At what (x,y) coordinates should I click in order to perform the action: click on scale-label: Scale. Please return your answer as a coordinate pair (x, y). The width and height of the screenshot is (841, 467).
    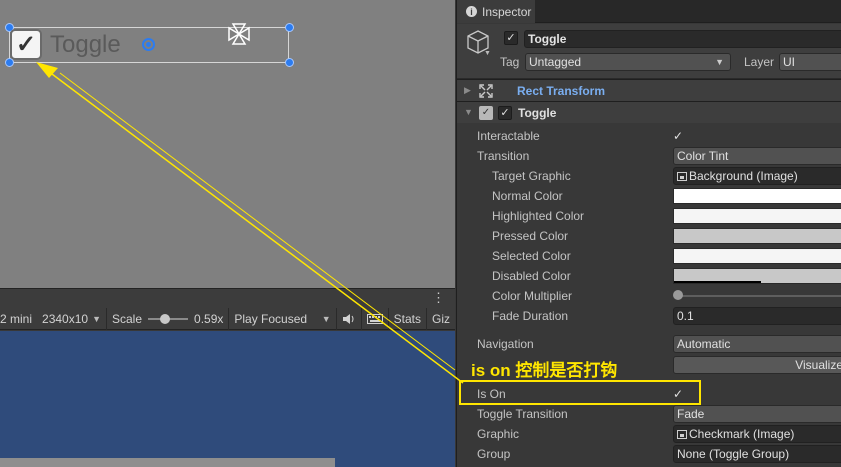
    Looking at the image, I should click on (127, 318).